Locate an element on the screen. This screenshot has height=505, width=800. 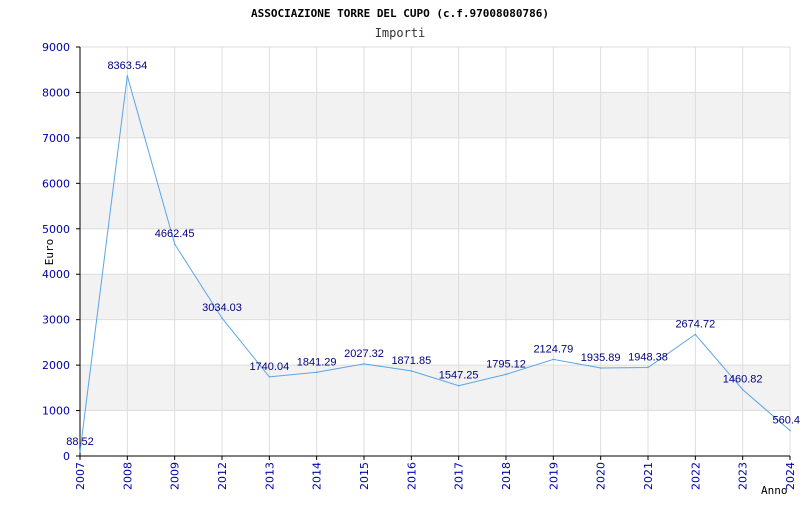
y-tick-label: 4000 is located at coordinates (56, 274).